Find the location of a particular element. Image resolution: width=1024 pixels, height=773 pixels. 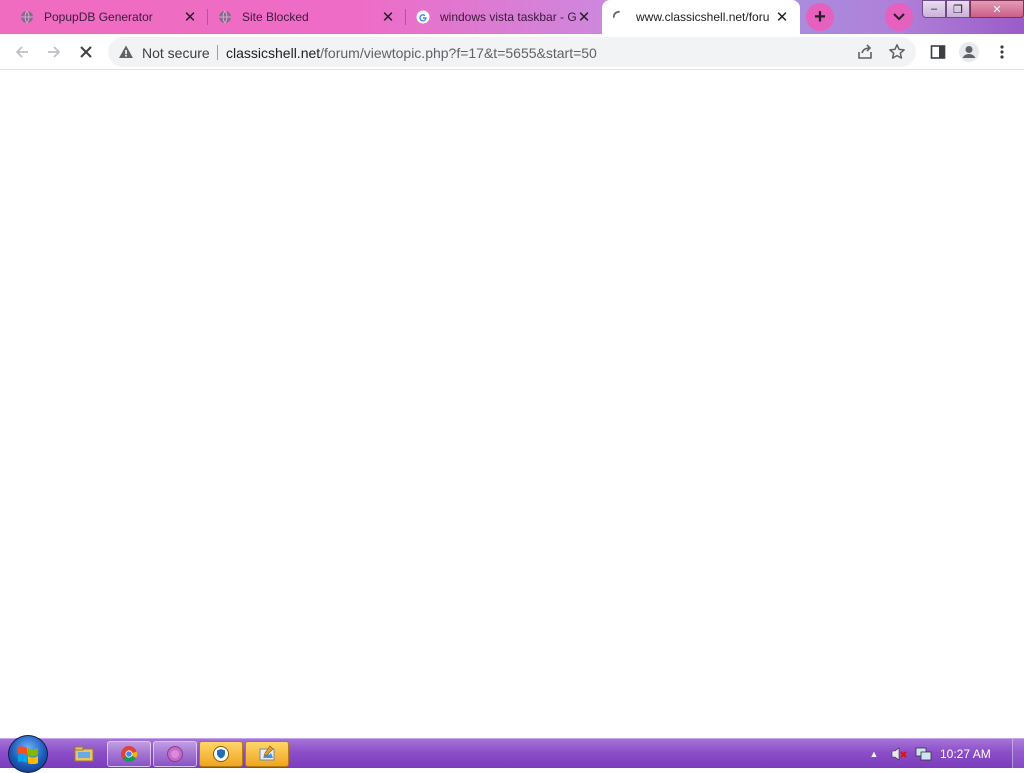

taskbar-paint is located at coordinates (267, 754).